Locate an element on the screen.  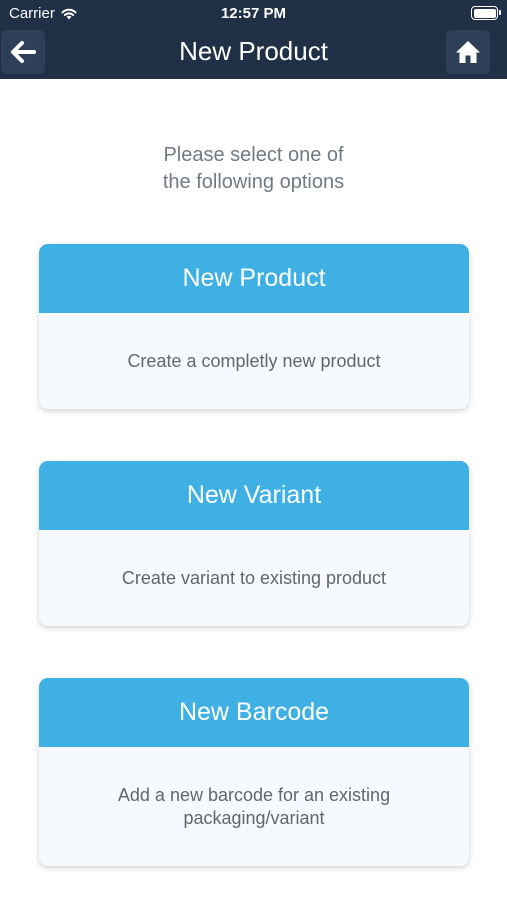
home-button is located at coordinates (468, 52).